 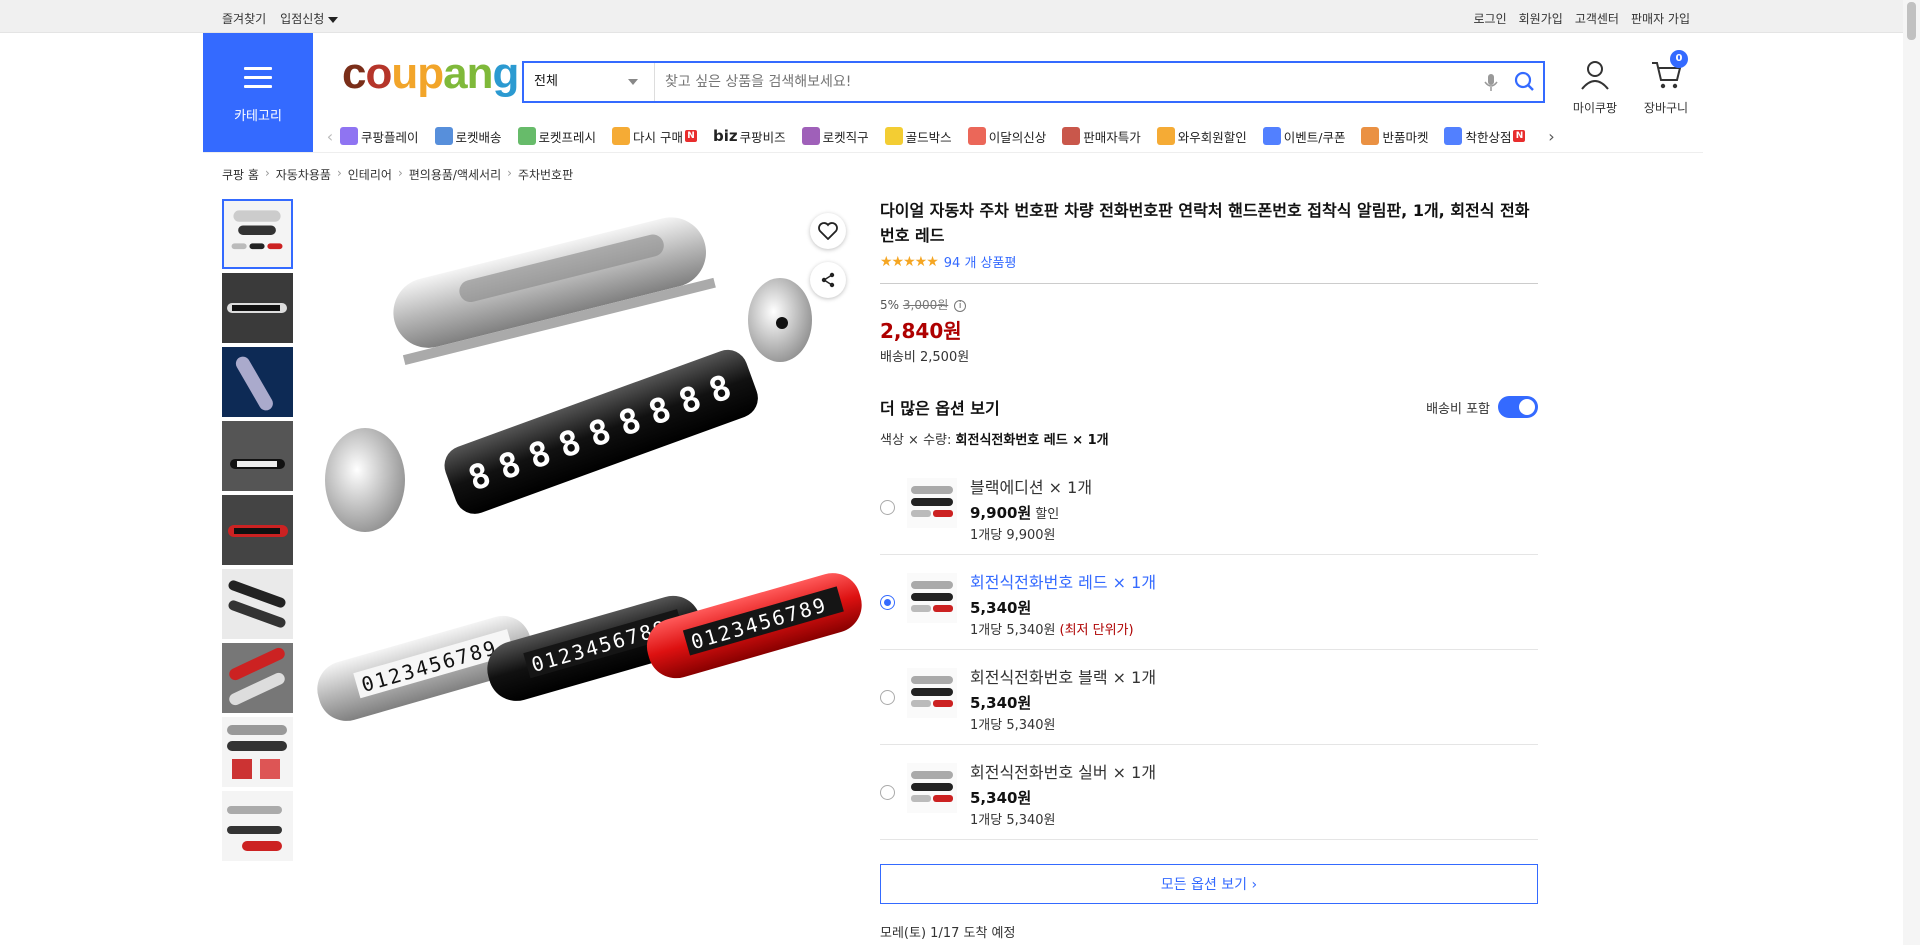 I want to click on option-price: 5,340원, so click(x=1001, y=608).